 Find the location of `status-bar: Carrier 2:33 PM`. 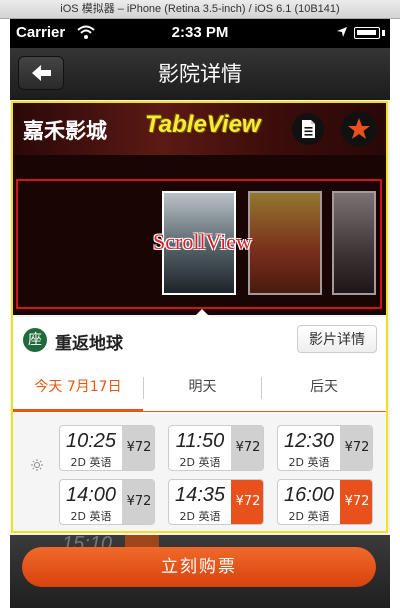

status-bar: Carrier 2:33 PM is located at coordinates (200, 33).